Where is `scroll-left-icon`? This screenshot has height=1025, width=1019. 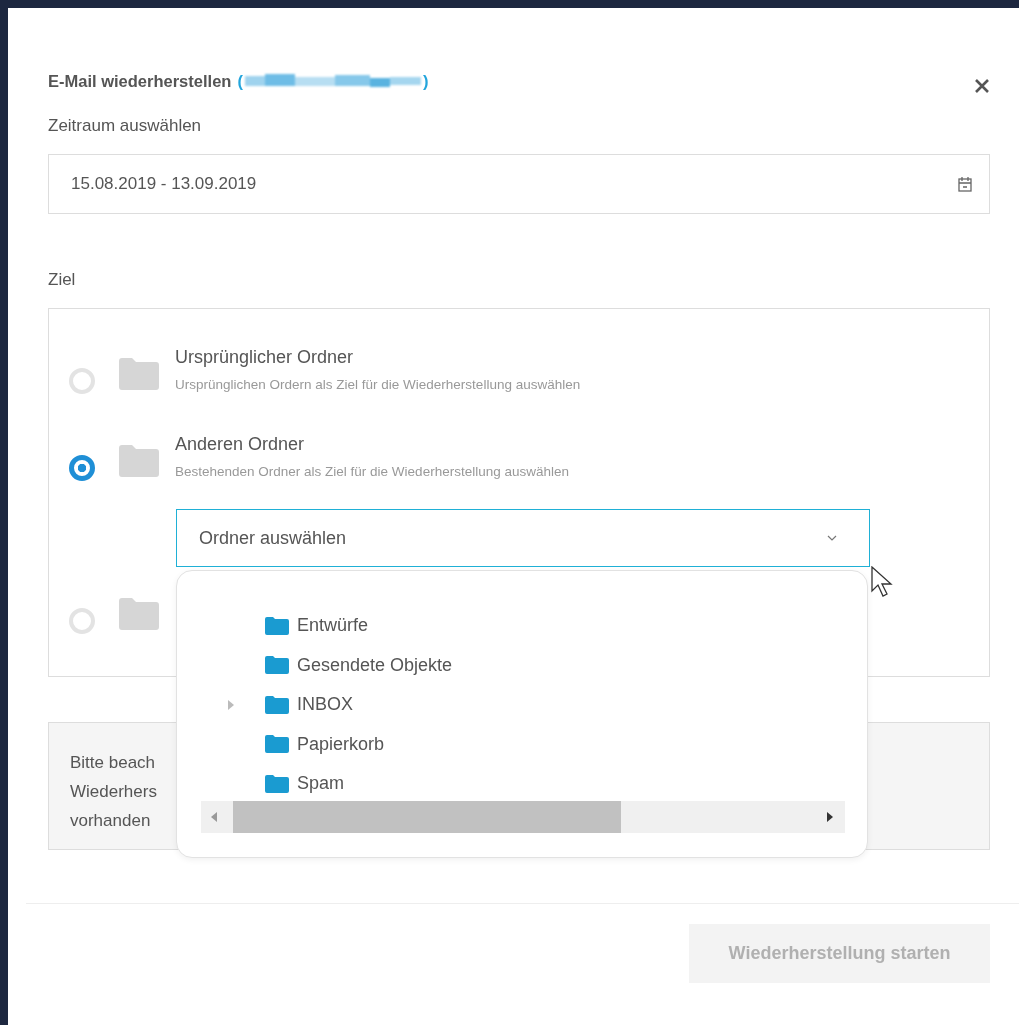
scroll-left-icon is located at coordinates (214, 816).